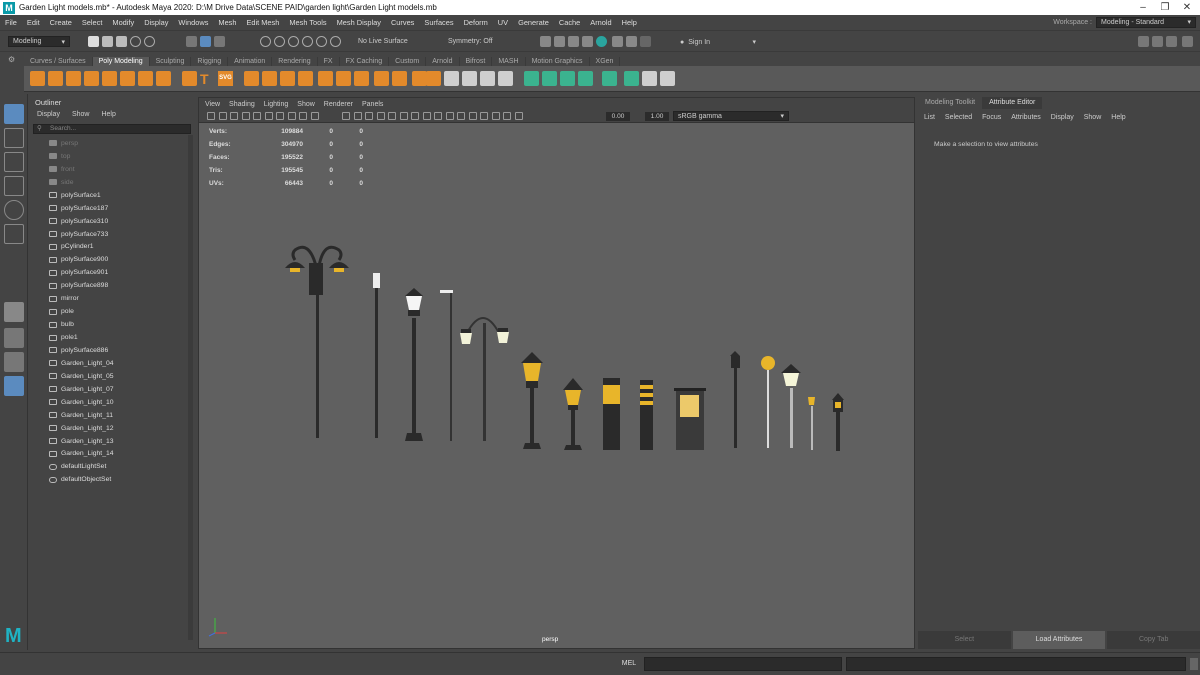  I want to click on menu-cache: Cache, so click(569, 22).